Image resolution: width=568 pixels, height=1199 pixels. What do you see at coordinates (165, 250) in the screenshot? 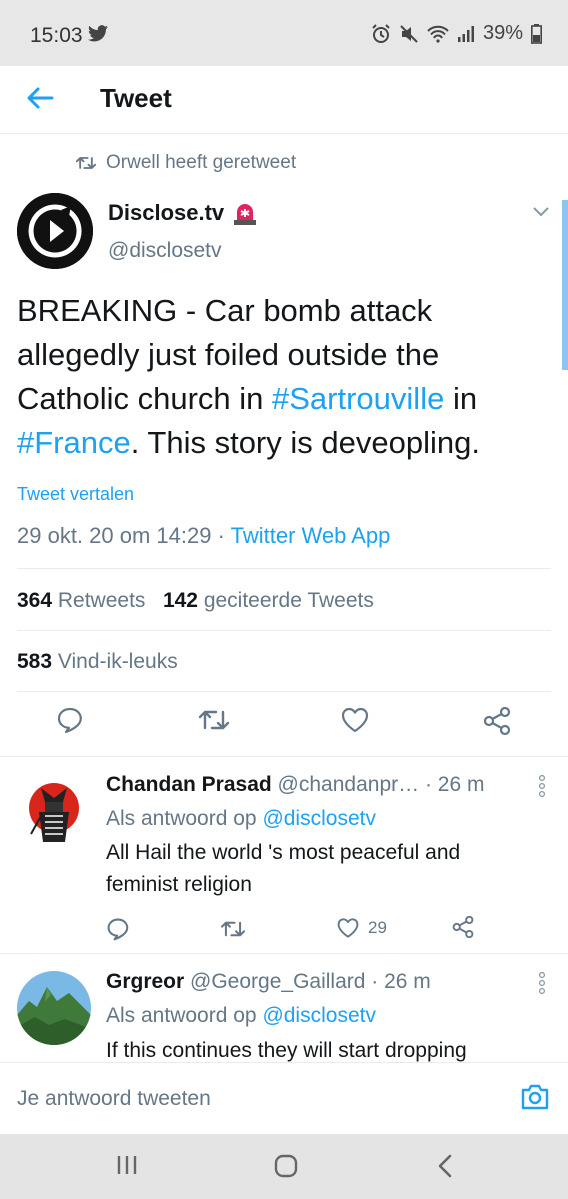
I see `author-handle: @disclosetv` at bounding box center [165, 250].